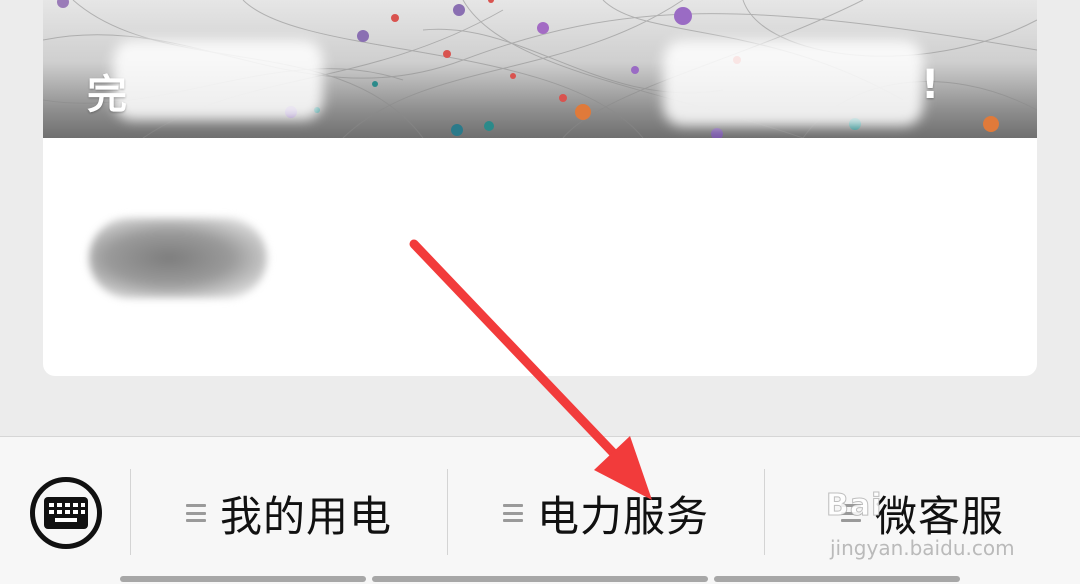 The image size is (1080, 584). Describe the element at coordinates (305, 516) in the screenshot. I see `menu-item-label: 我的用电` at that location.